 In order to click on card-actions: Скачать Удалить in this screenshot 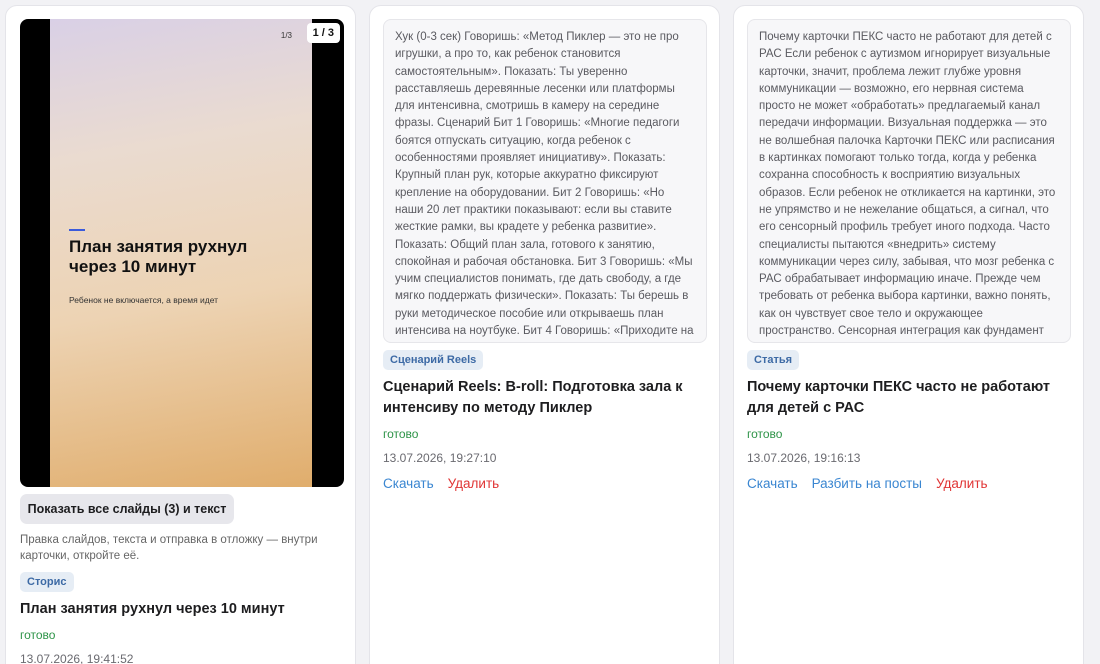, I will do `click(441, 483)`.